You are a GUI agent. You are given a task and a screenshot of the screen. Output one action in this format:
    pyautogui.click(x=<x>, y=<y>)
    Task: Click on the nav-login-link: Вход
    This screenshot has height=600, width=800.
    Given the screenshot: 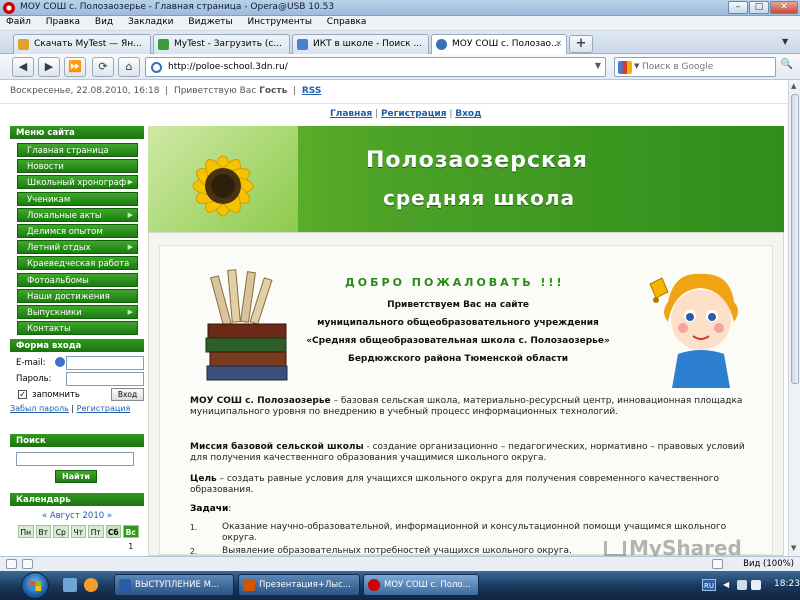 What is the action you would take?
    pyautogui.click(x=468, y=114)
    